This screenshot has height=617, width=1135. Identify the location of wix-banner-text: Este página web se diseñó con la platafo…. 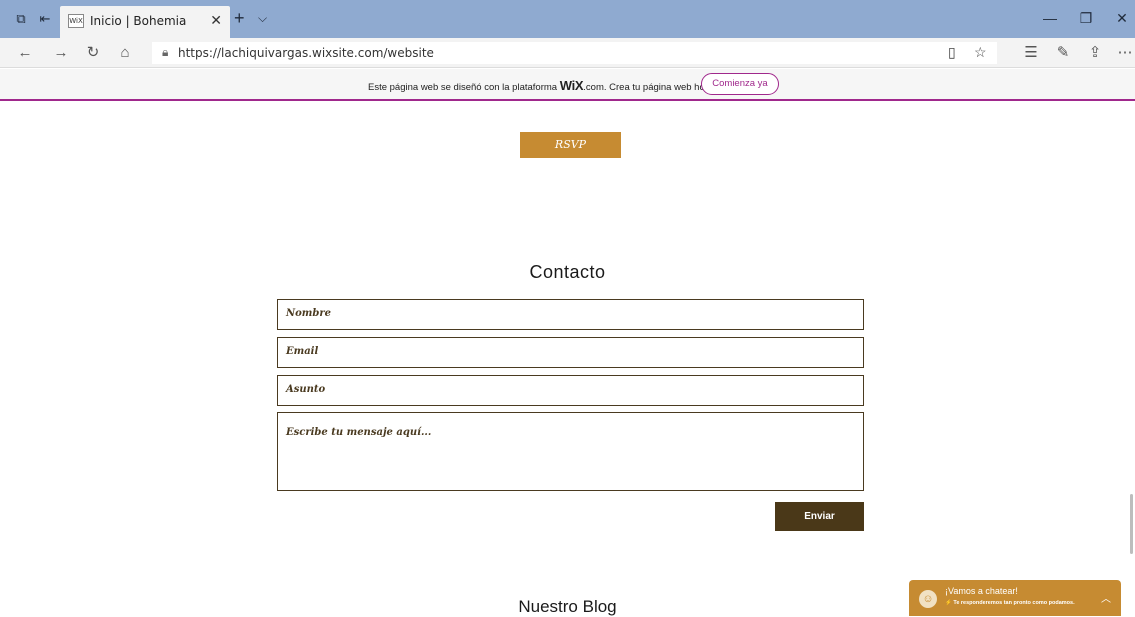
(539, 85).